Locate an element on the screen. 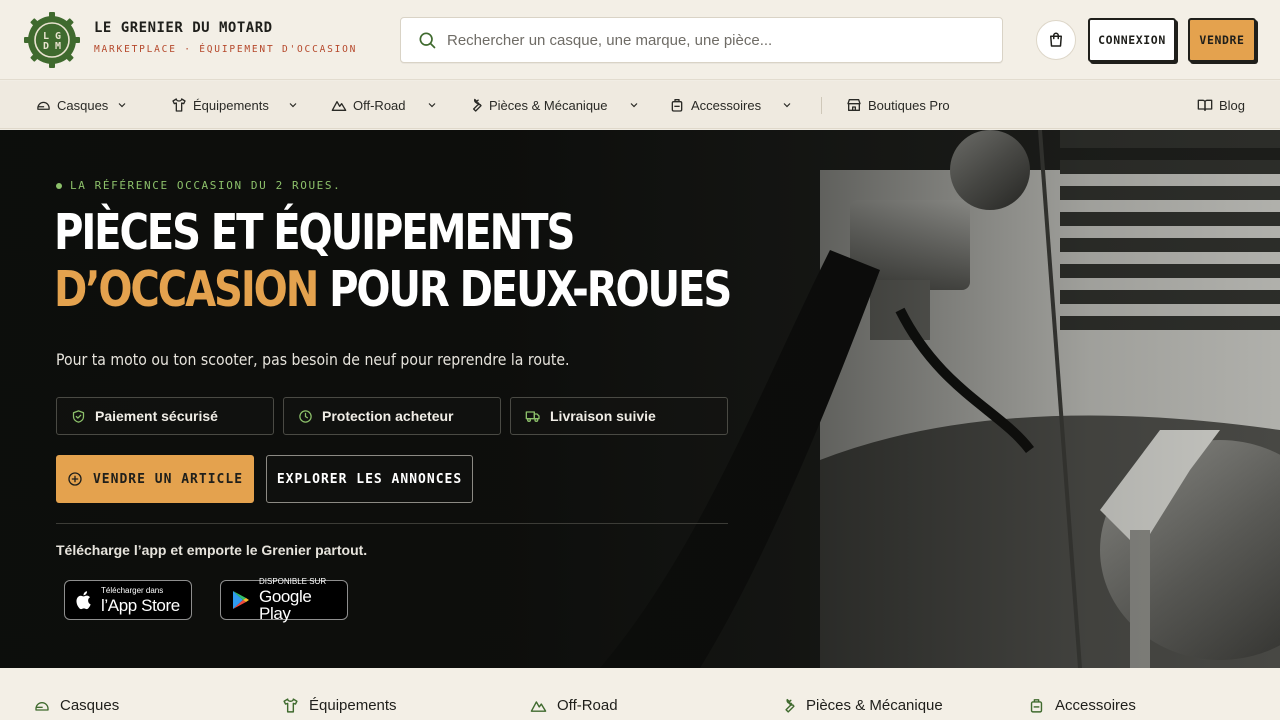 The height and width of the screenshot is (720, 1280). google-play-icon is located at coordinates (241, 600).